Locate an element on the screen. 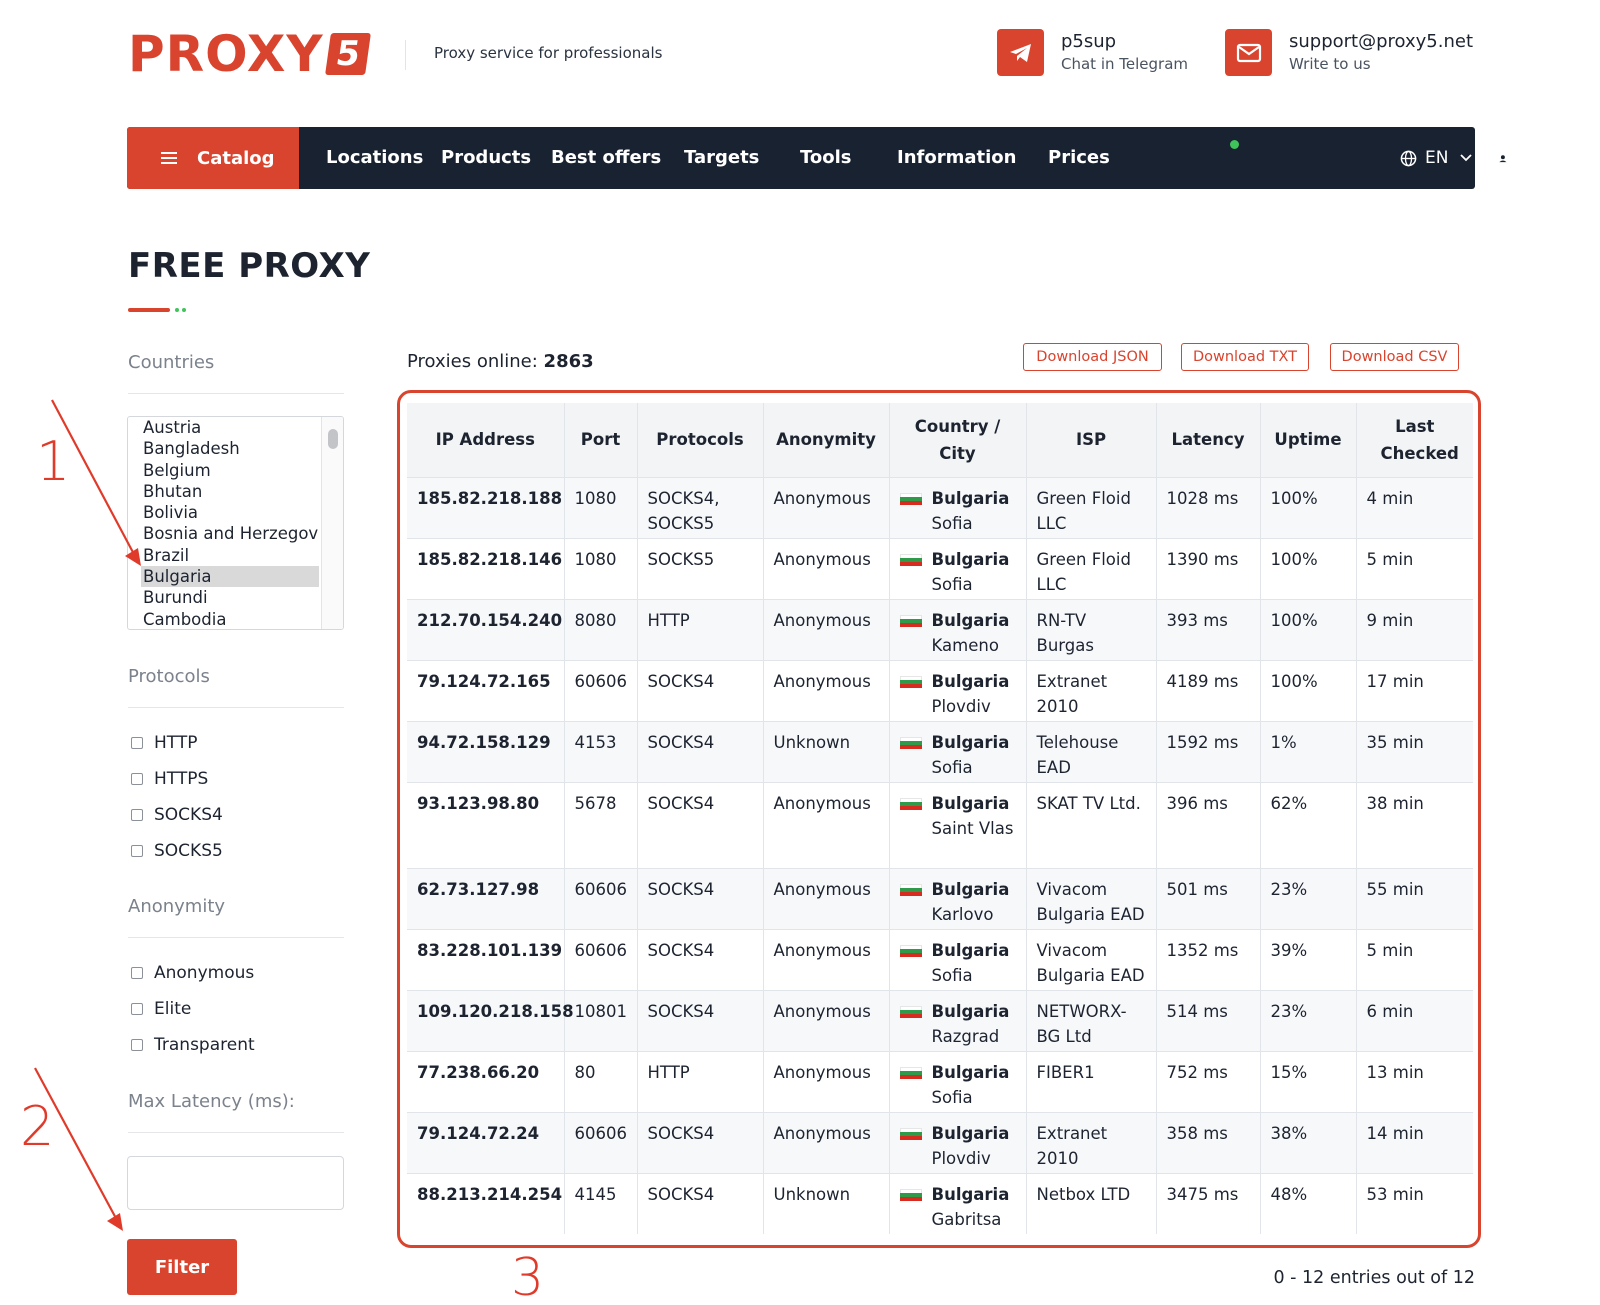 The height and width of the screenshot is (1305, 1600). header-uptime: Uptime is located at coordinates (1308, 440).